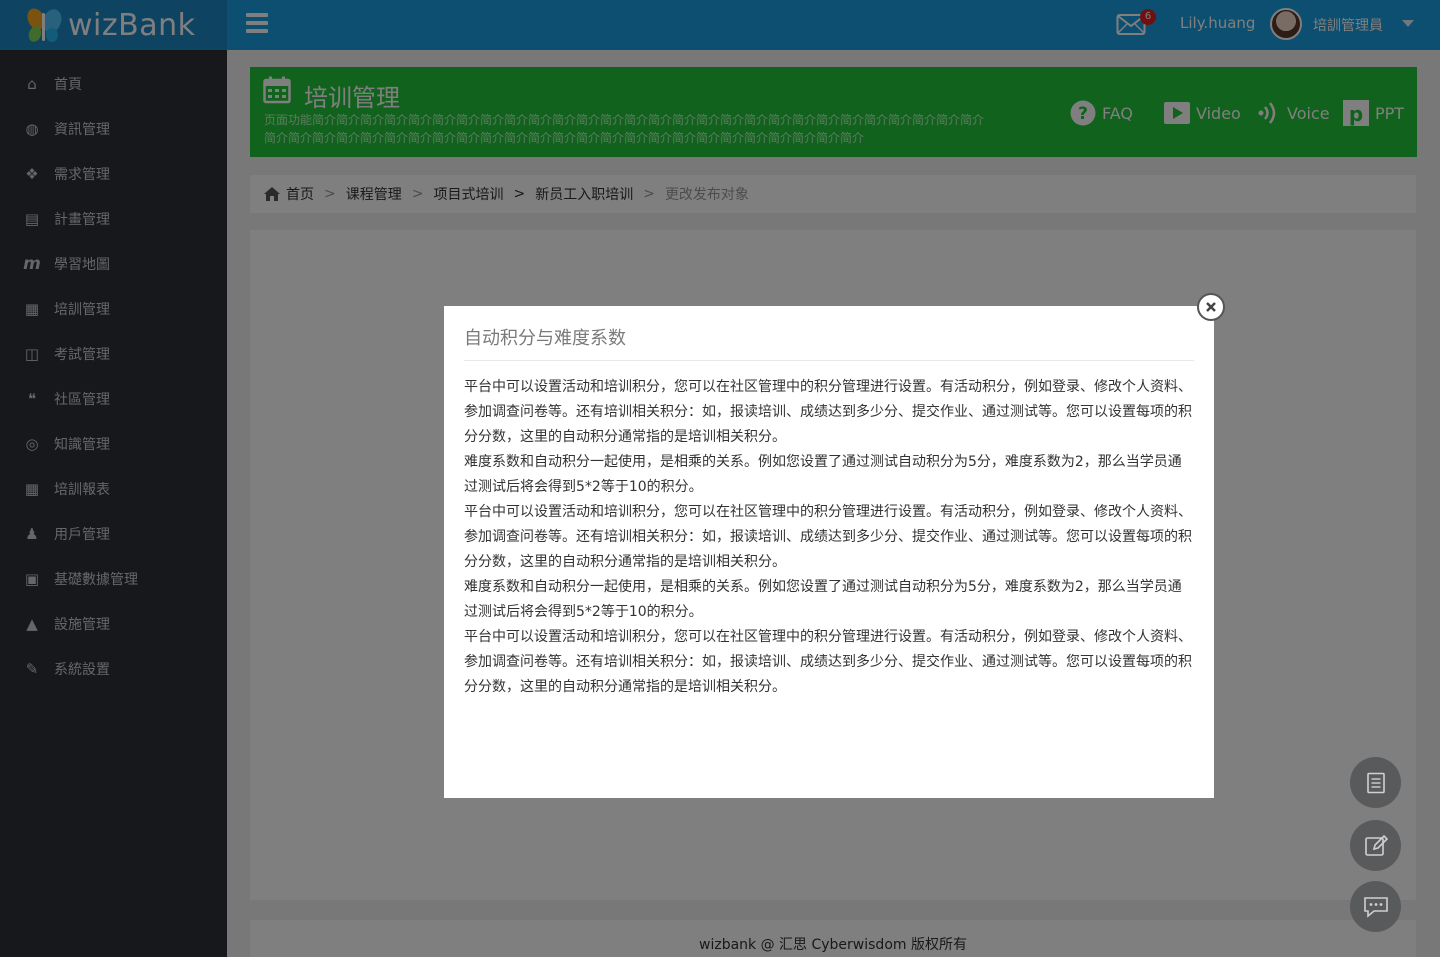  I want to click on modal-divider, so click(829, 360).